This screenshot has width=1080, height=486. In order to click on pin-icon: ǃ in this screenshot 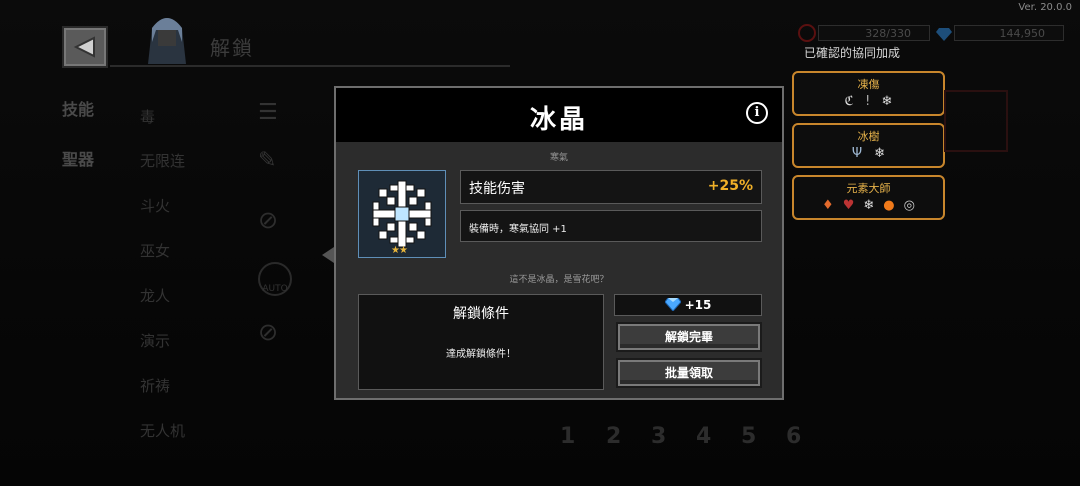, I will do `click(867, 101)`.